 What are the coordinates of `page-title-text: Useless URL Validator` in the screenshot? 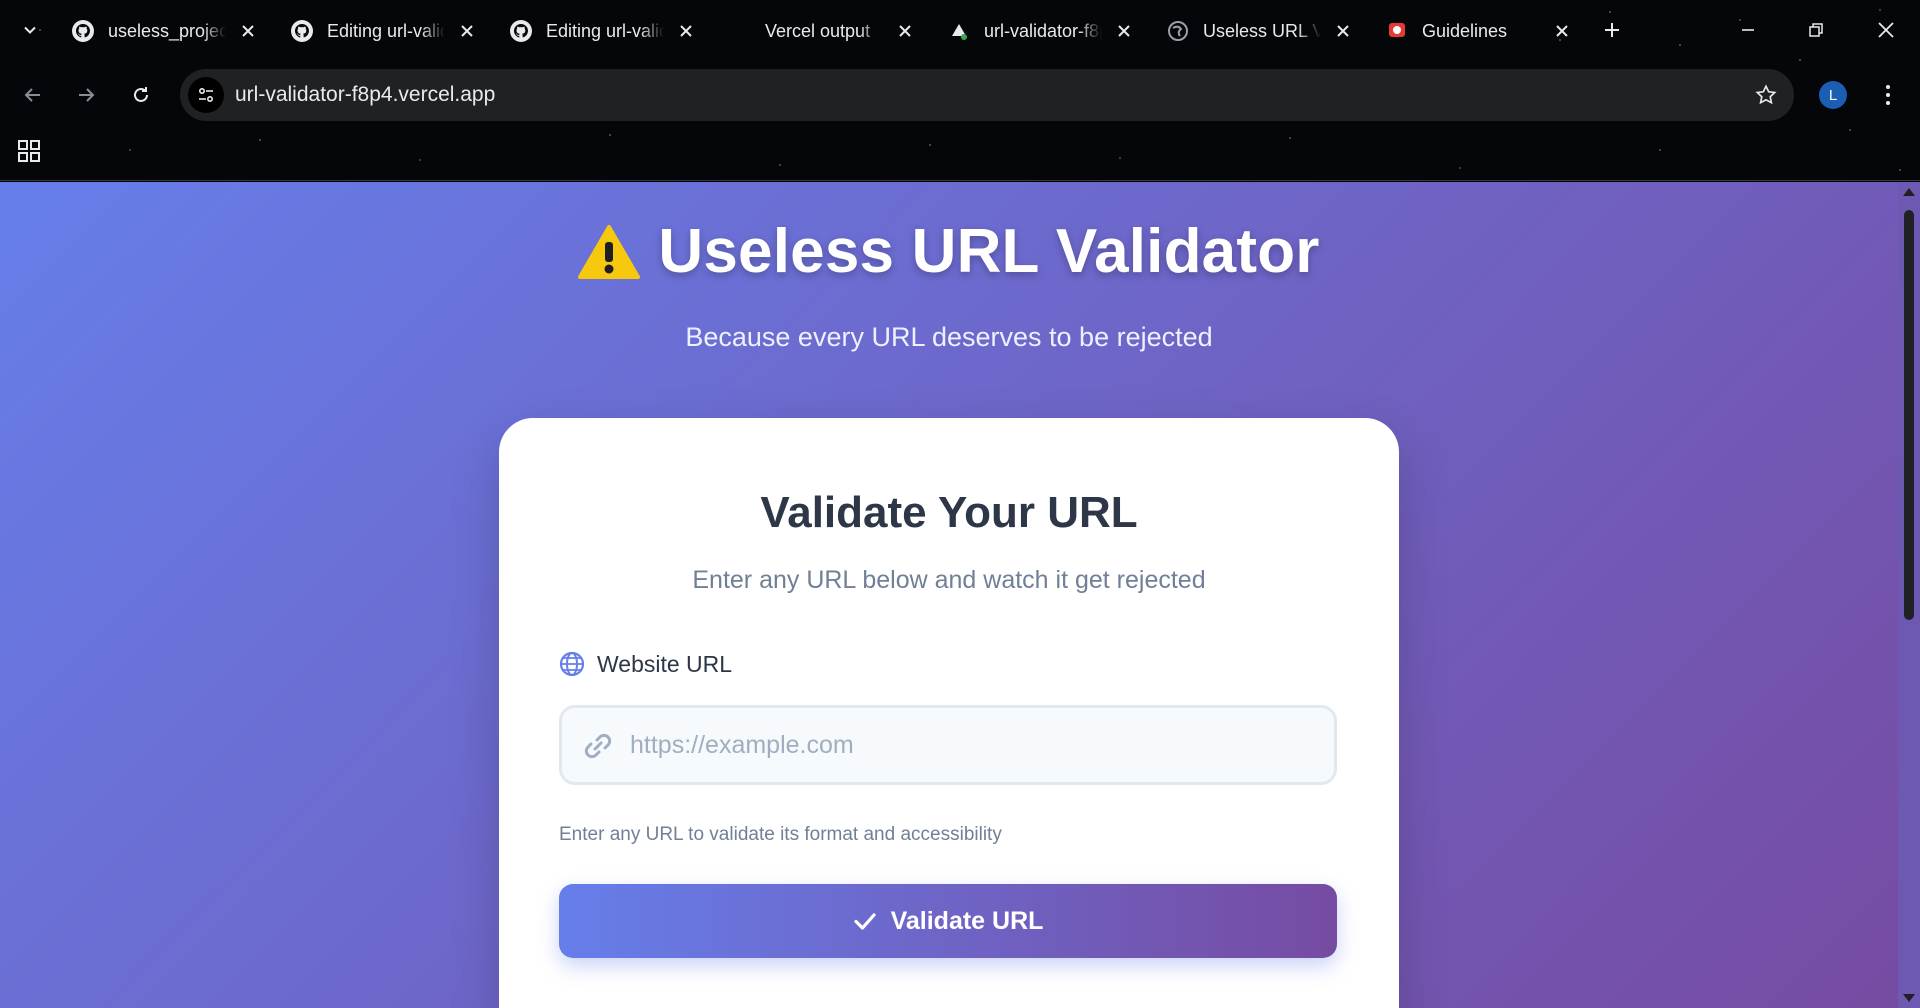 It's located at (989, 251).